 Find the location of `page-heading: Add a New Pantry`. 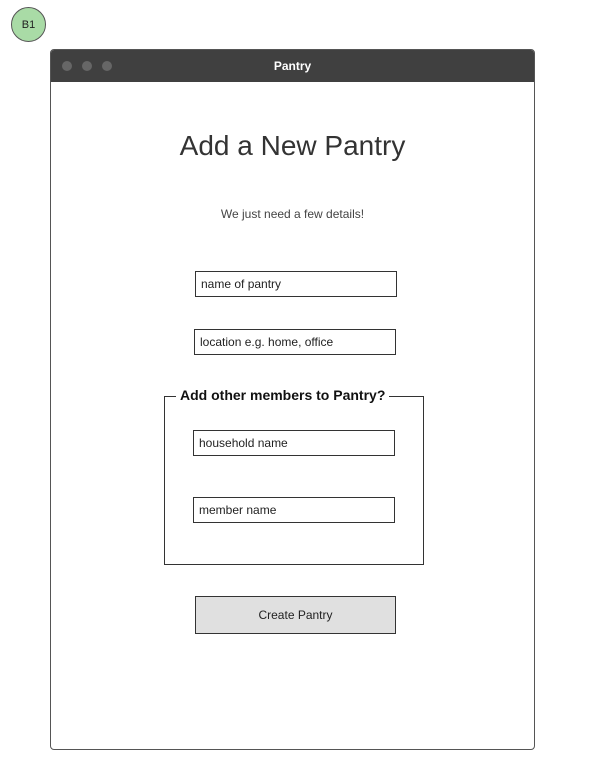

page-heading: Add a New Pantry is located at coordinates (292, 145).